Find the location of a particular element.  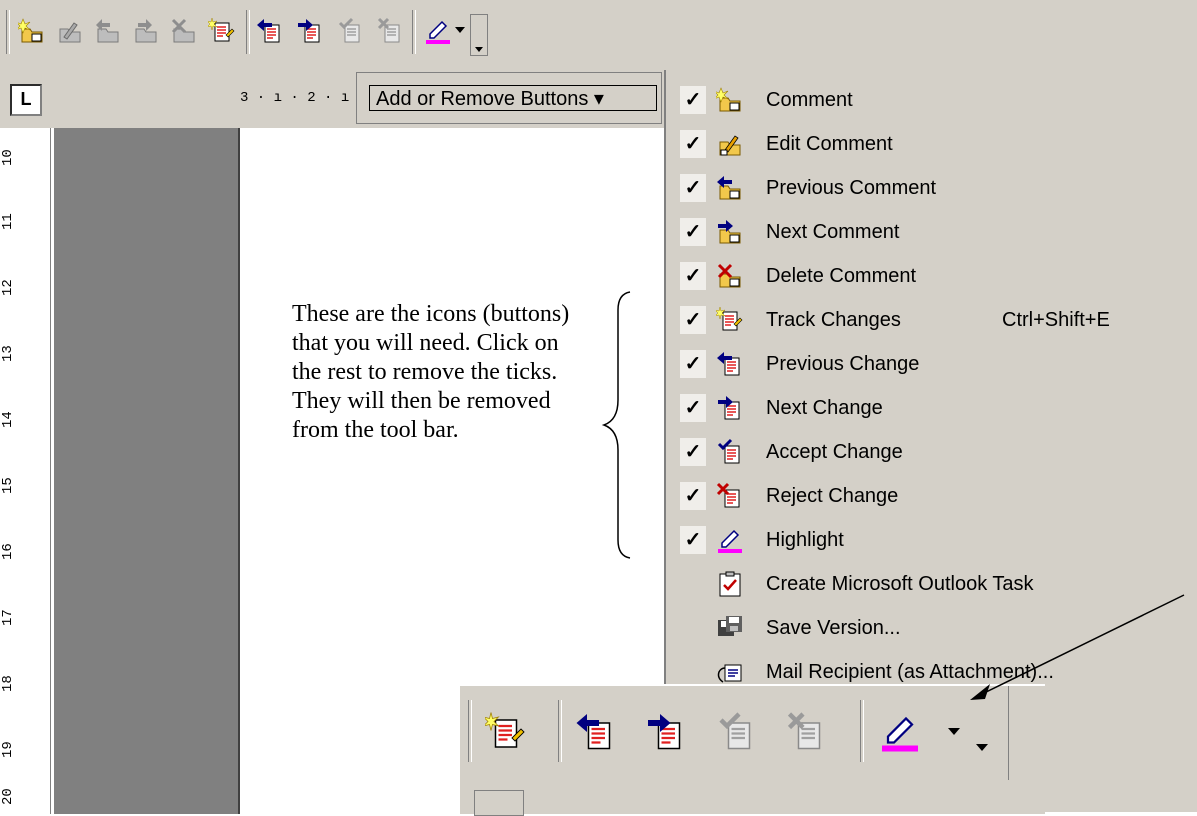

menu-item-track-changes: ✓ Track Changes Ctrl+Shift+E is located at coordinates (931, 321).